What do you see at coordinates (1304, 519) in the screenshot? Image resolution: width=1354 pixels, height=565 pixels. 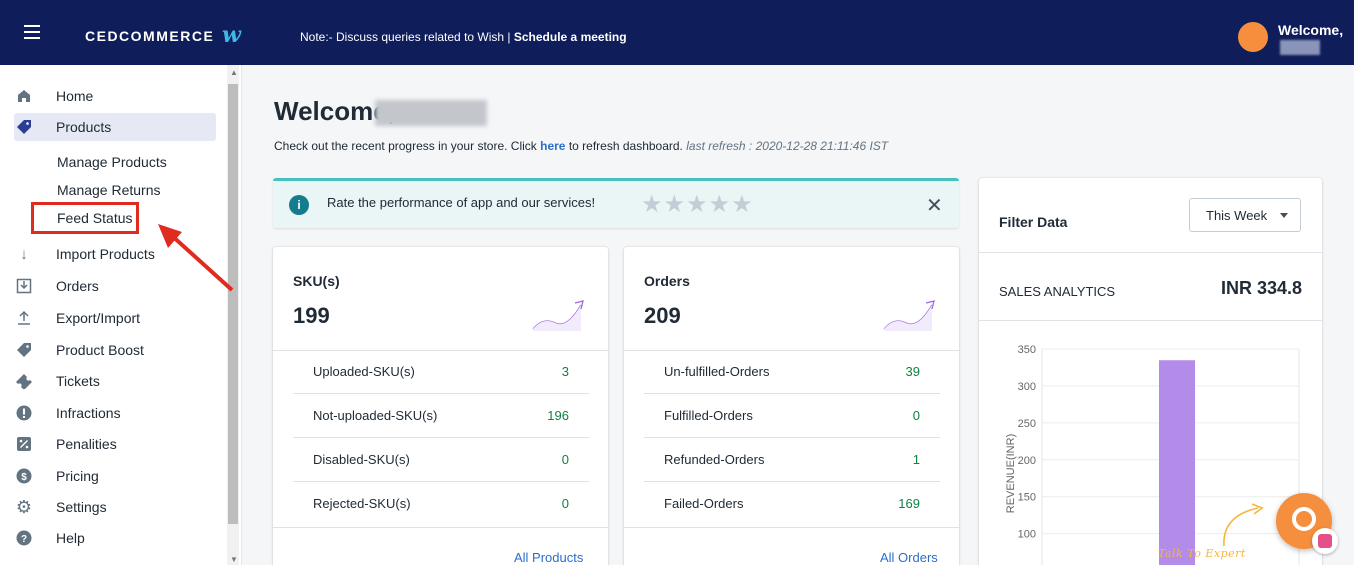 I see `chat-icon` at bounding box center [1304, 519].